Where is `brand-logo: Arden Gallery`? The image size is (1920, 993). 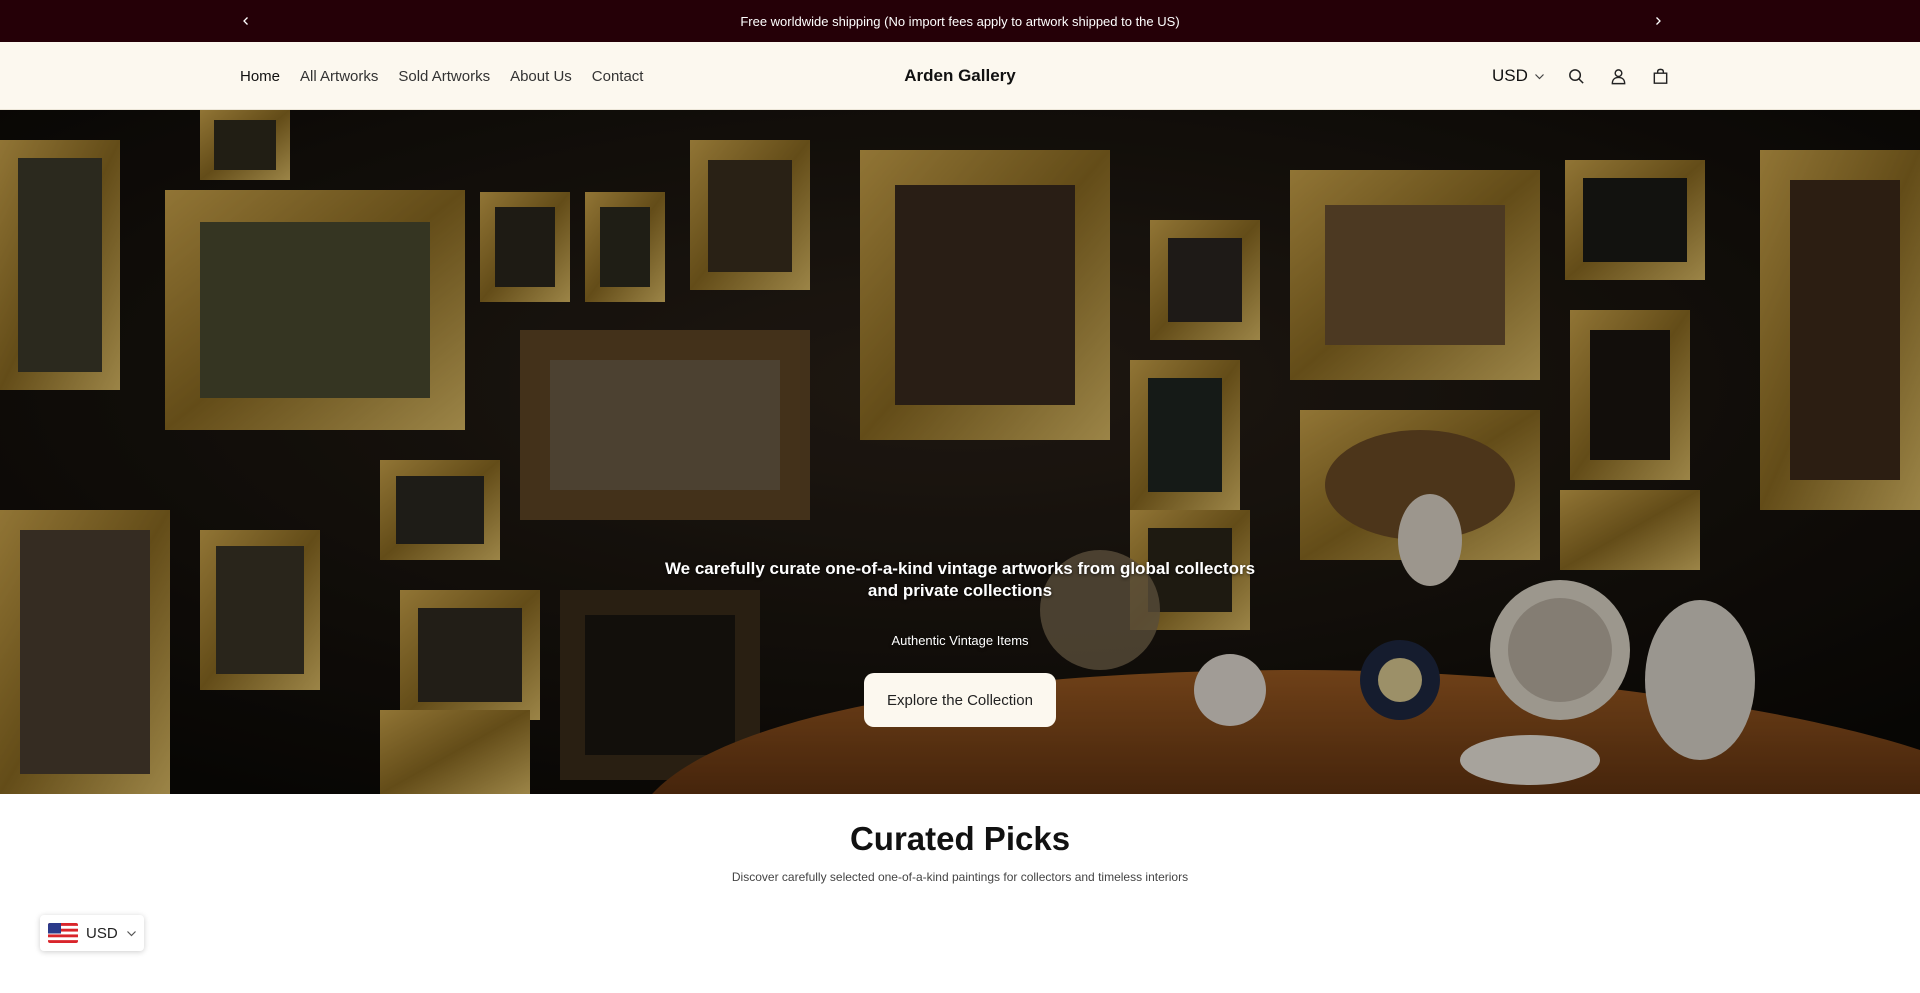
brand-logo: Arden Gallery is located at coordinates (960, 76).